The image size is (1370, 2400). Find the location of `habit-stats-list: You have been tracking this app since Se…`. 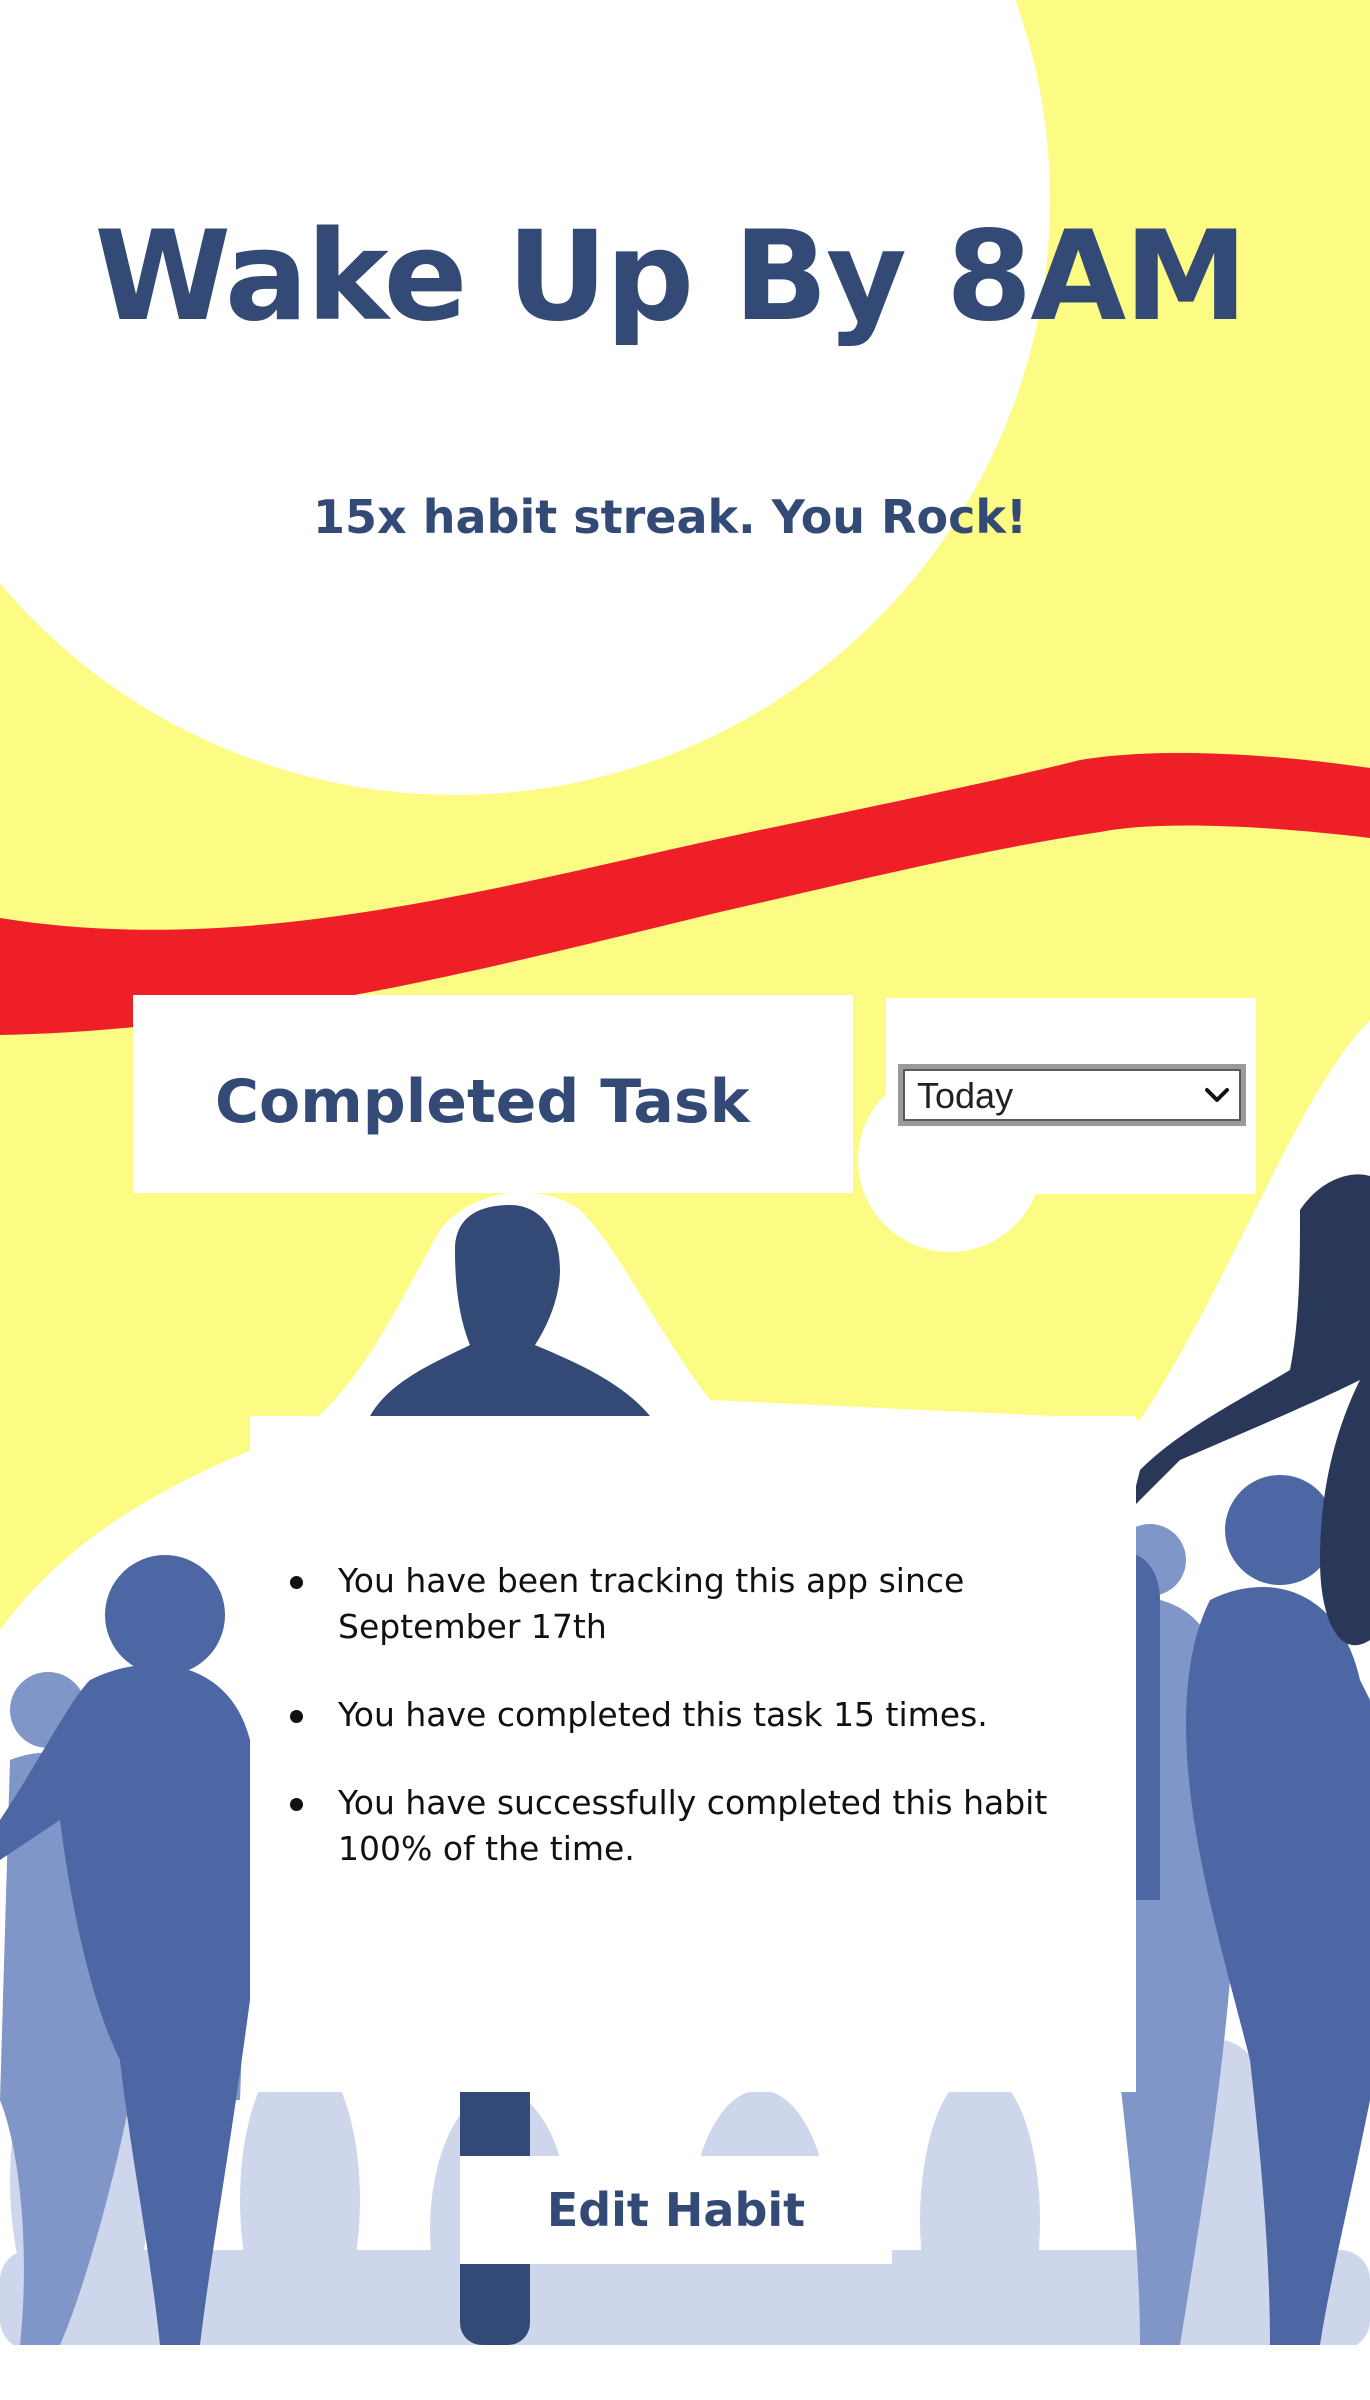

habit-stats-list: You have been tracking this app since Se… is located at coordinates (690, 1736).